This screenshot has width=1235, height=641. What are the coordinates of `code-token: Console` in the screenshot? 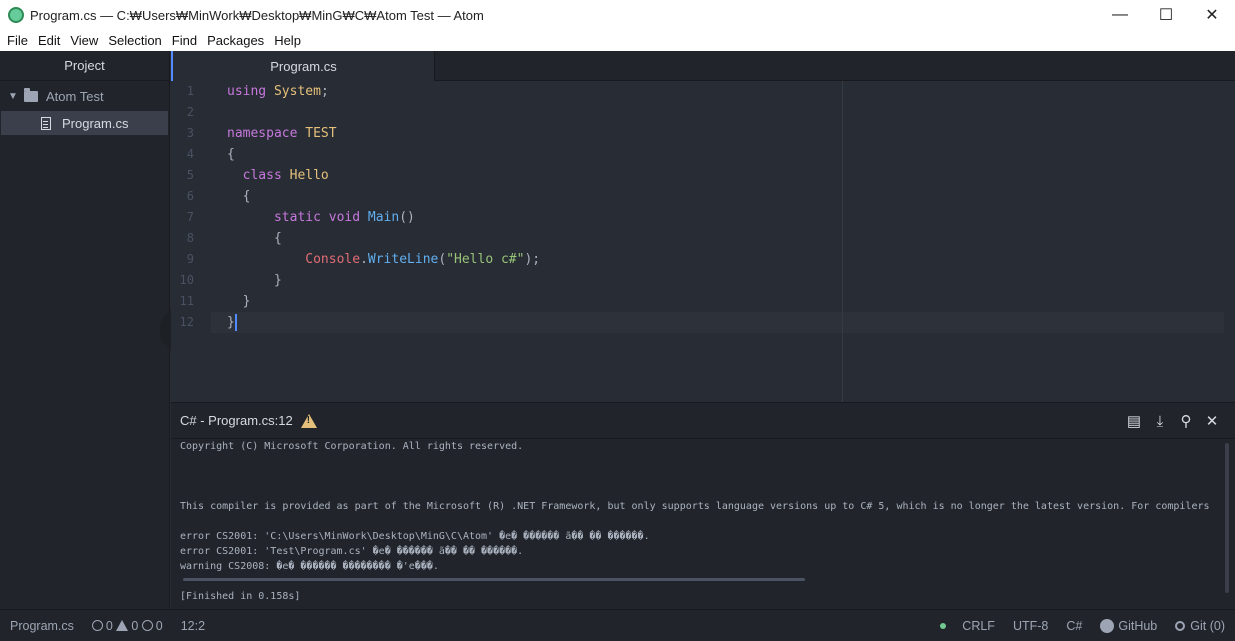 It's located at (333, 259).